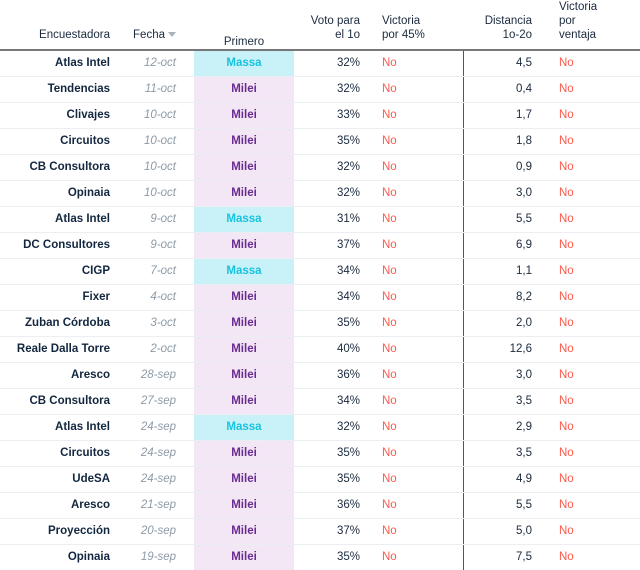 The width and height of the screenshot is (640, 570). What do you see at coordinates (504, 480) in the screenshot?
I see `cell-gap-first-second: 4,9` at bounding box center [504, 480].